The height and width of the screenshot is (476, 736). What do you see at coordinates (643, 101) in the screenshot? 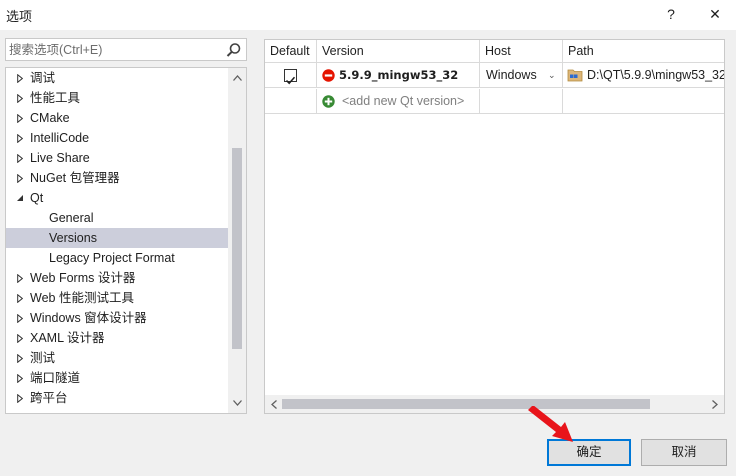
I see `path-cell` at bounding box center [643, 101].